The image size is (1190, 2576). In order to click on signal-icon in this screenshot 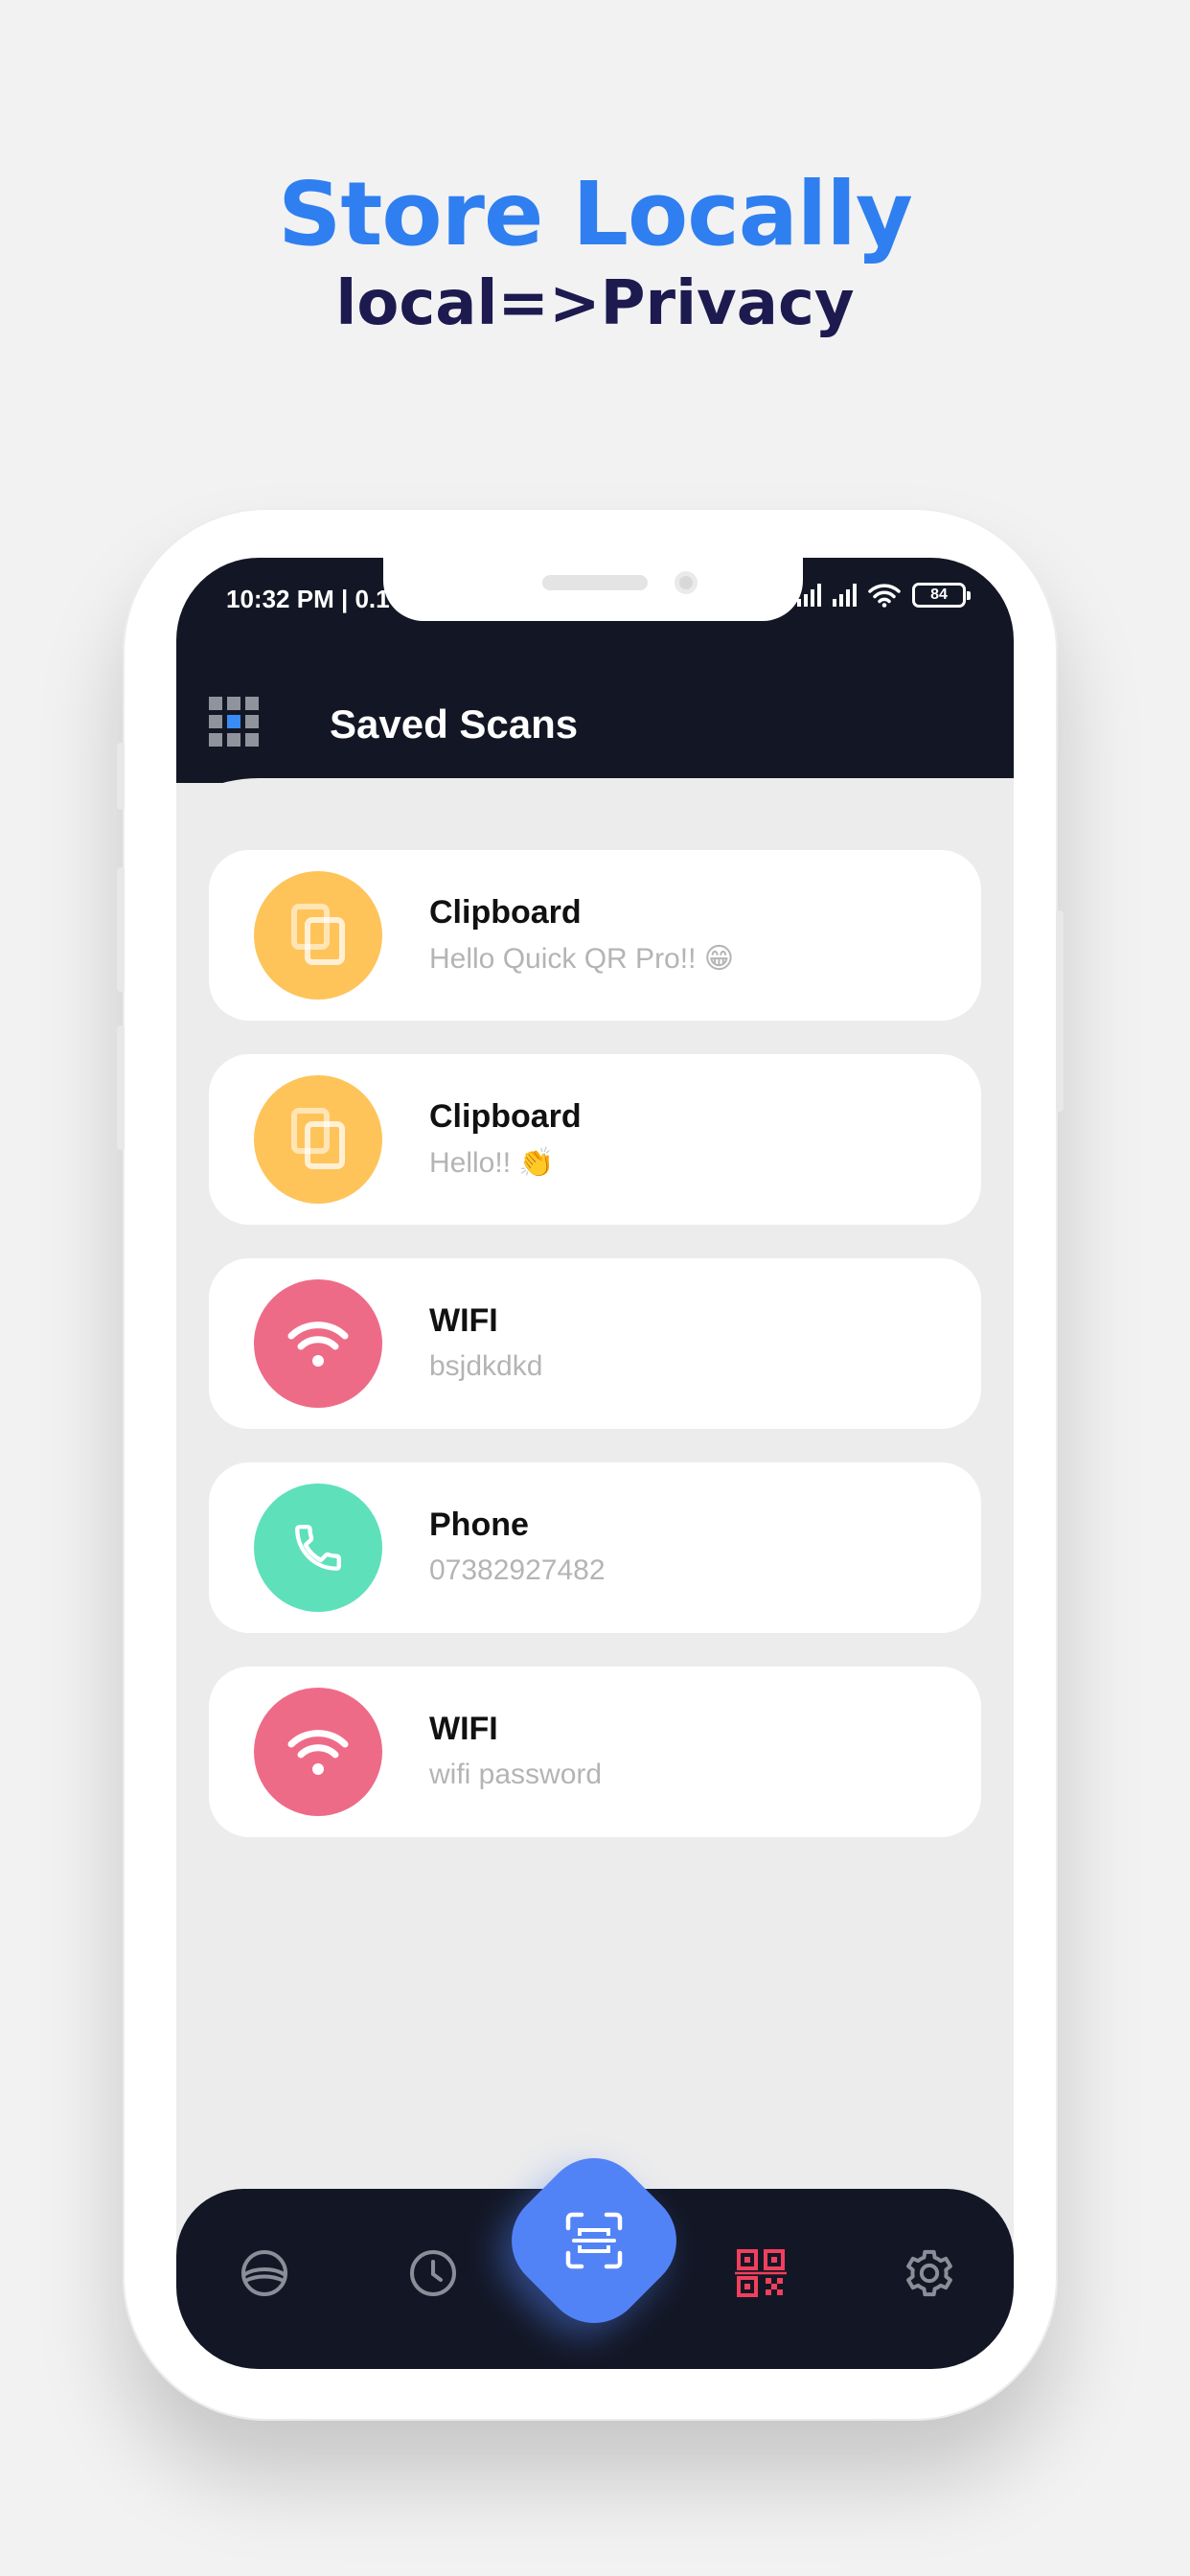, I will do `click(845, 595)`.